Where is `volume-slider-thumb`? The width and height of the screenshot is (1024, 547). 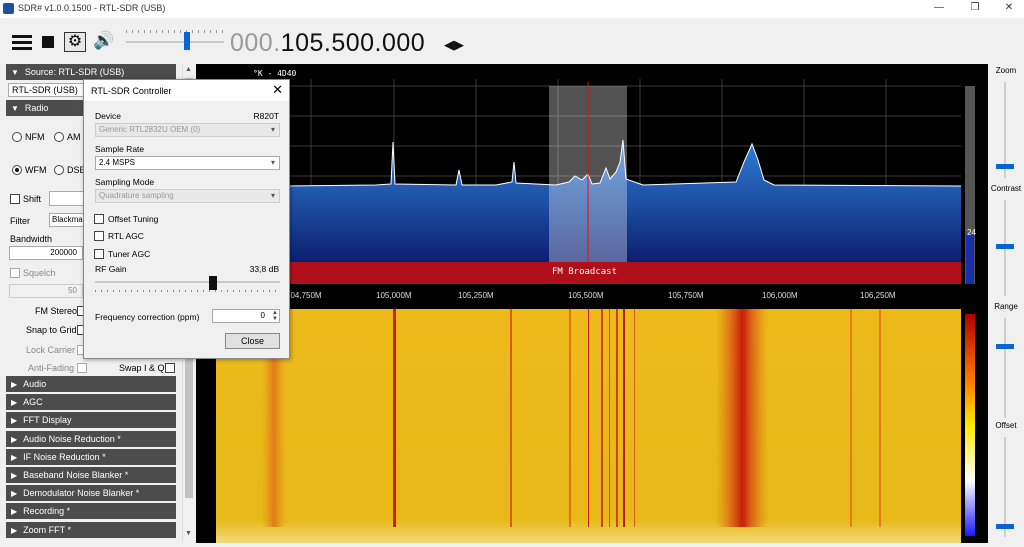
volume-slider-thumb is located at coordinates (186, 41).